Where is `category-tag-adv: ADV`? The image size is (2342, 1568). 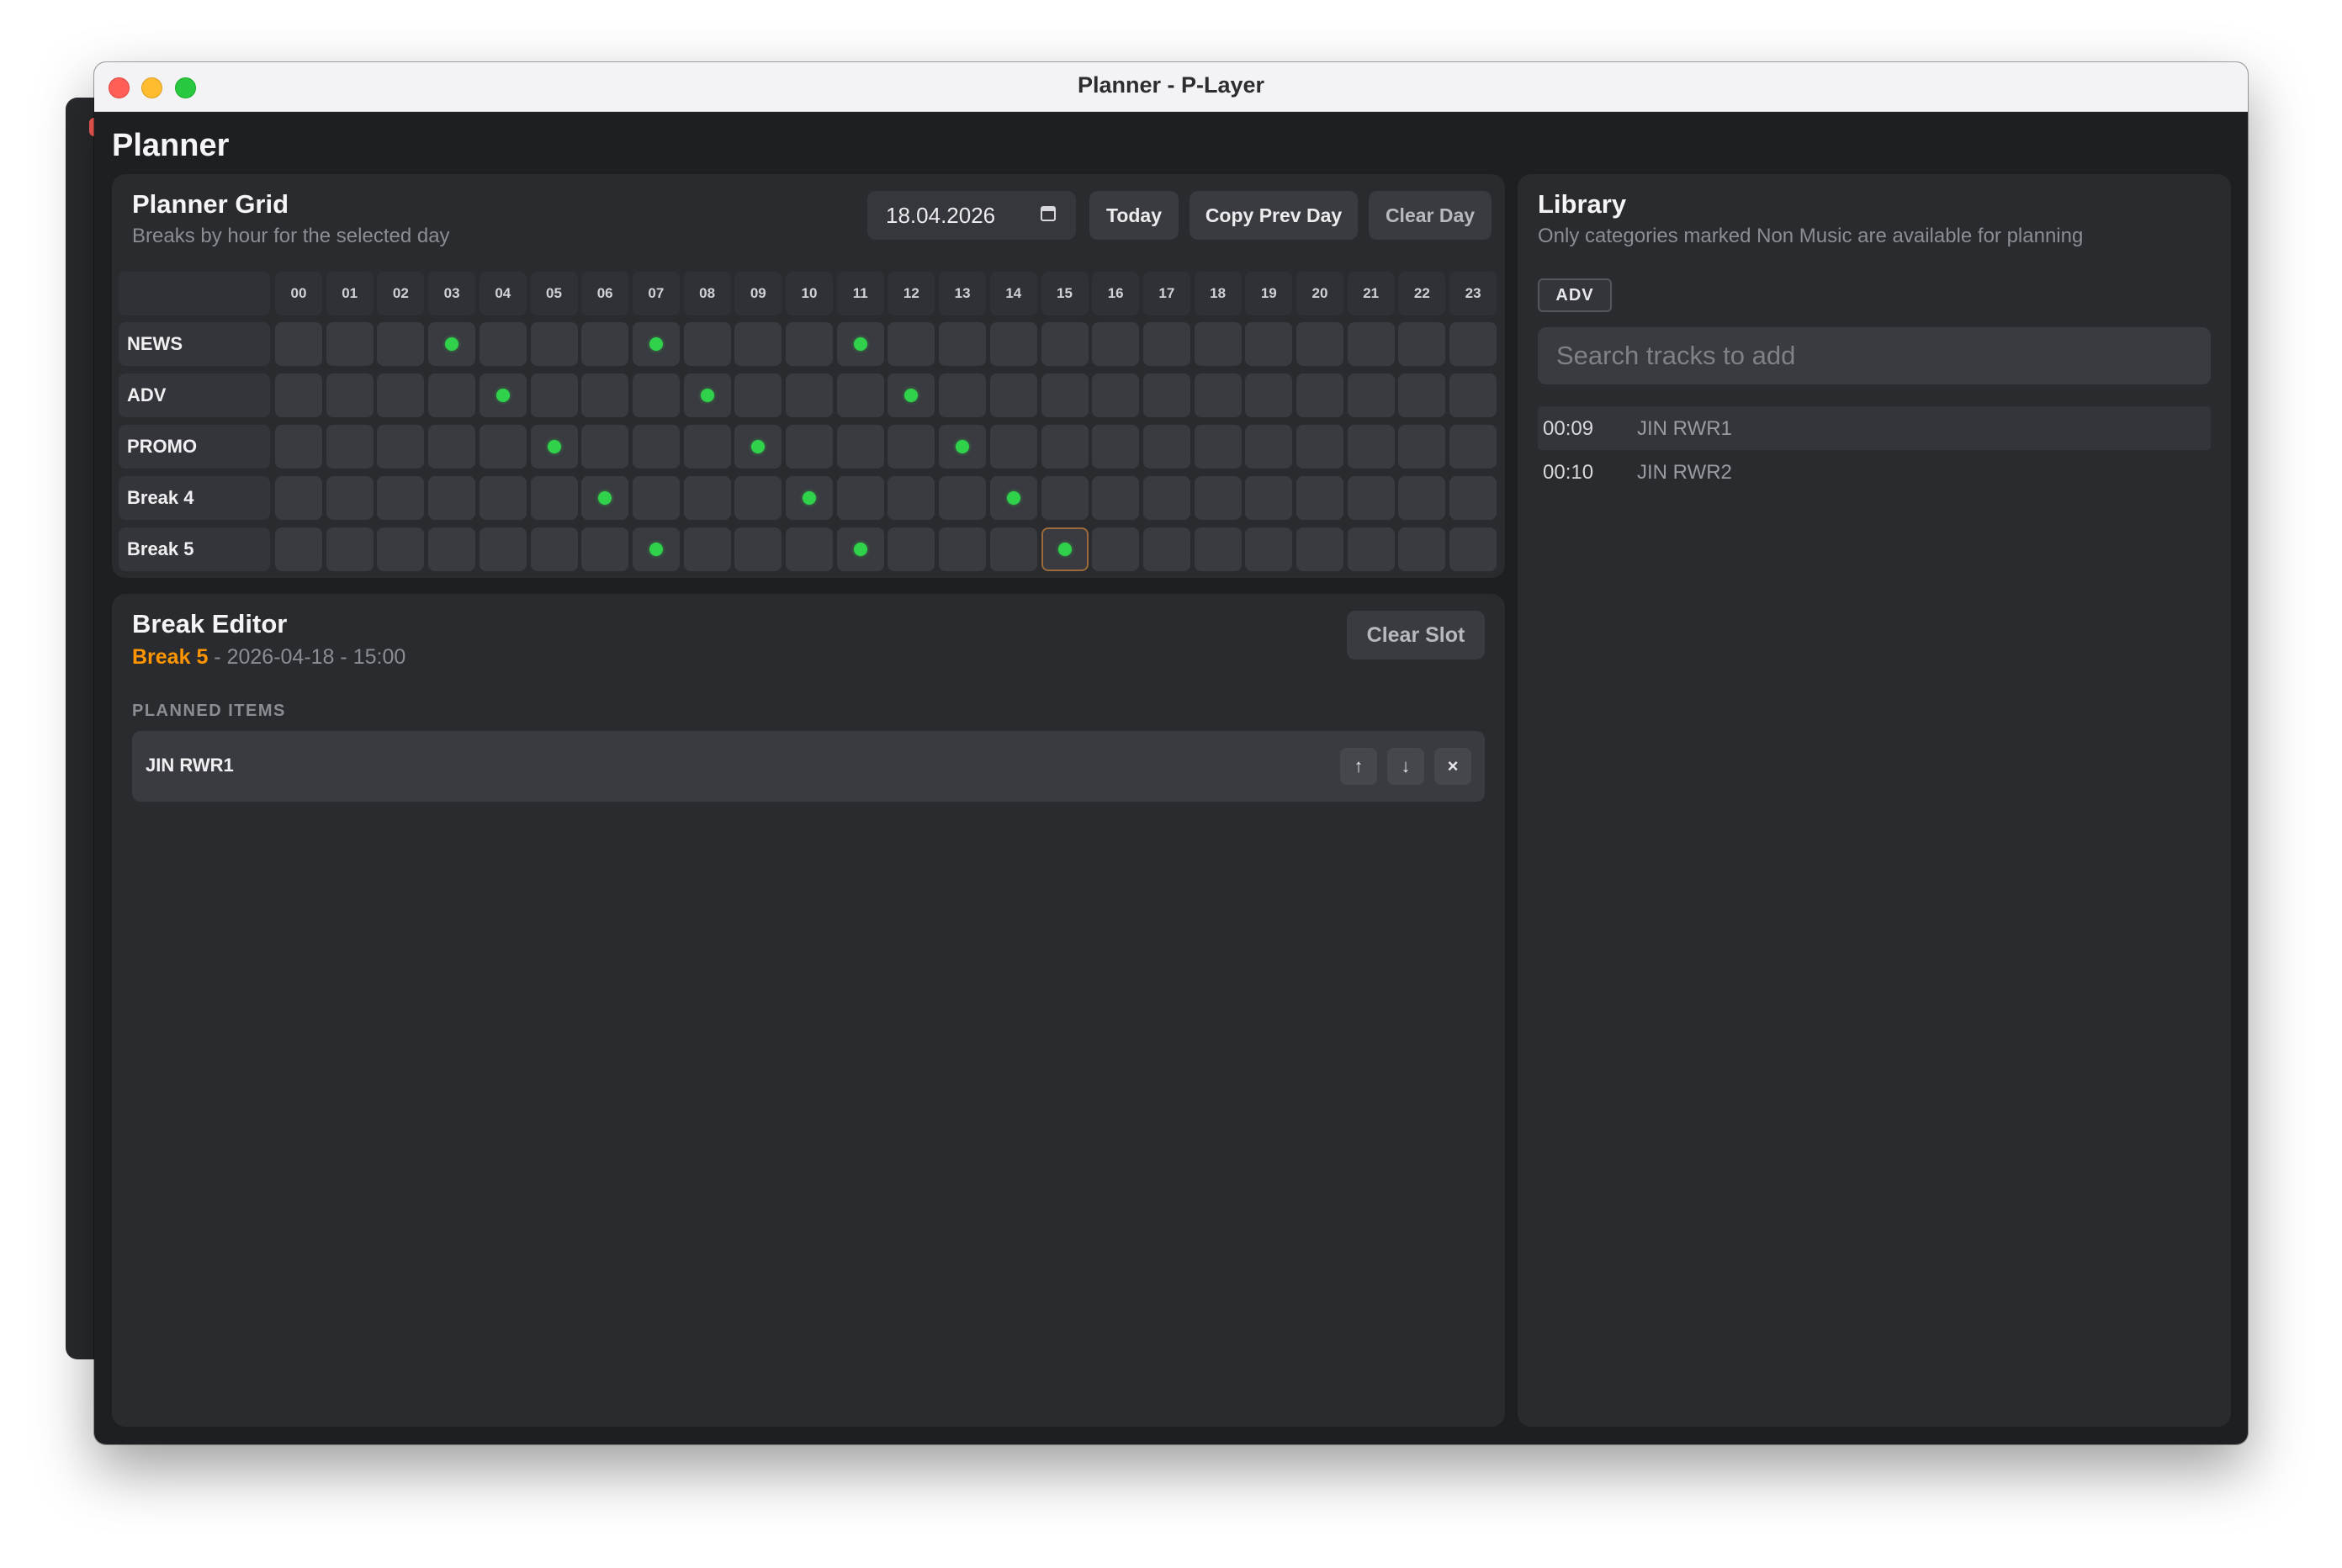 category-tag-adv: ADV is located at coordinates (1575, 295).